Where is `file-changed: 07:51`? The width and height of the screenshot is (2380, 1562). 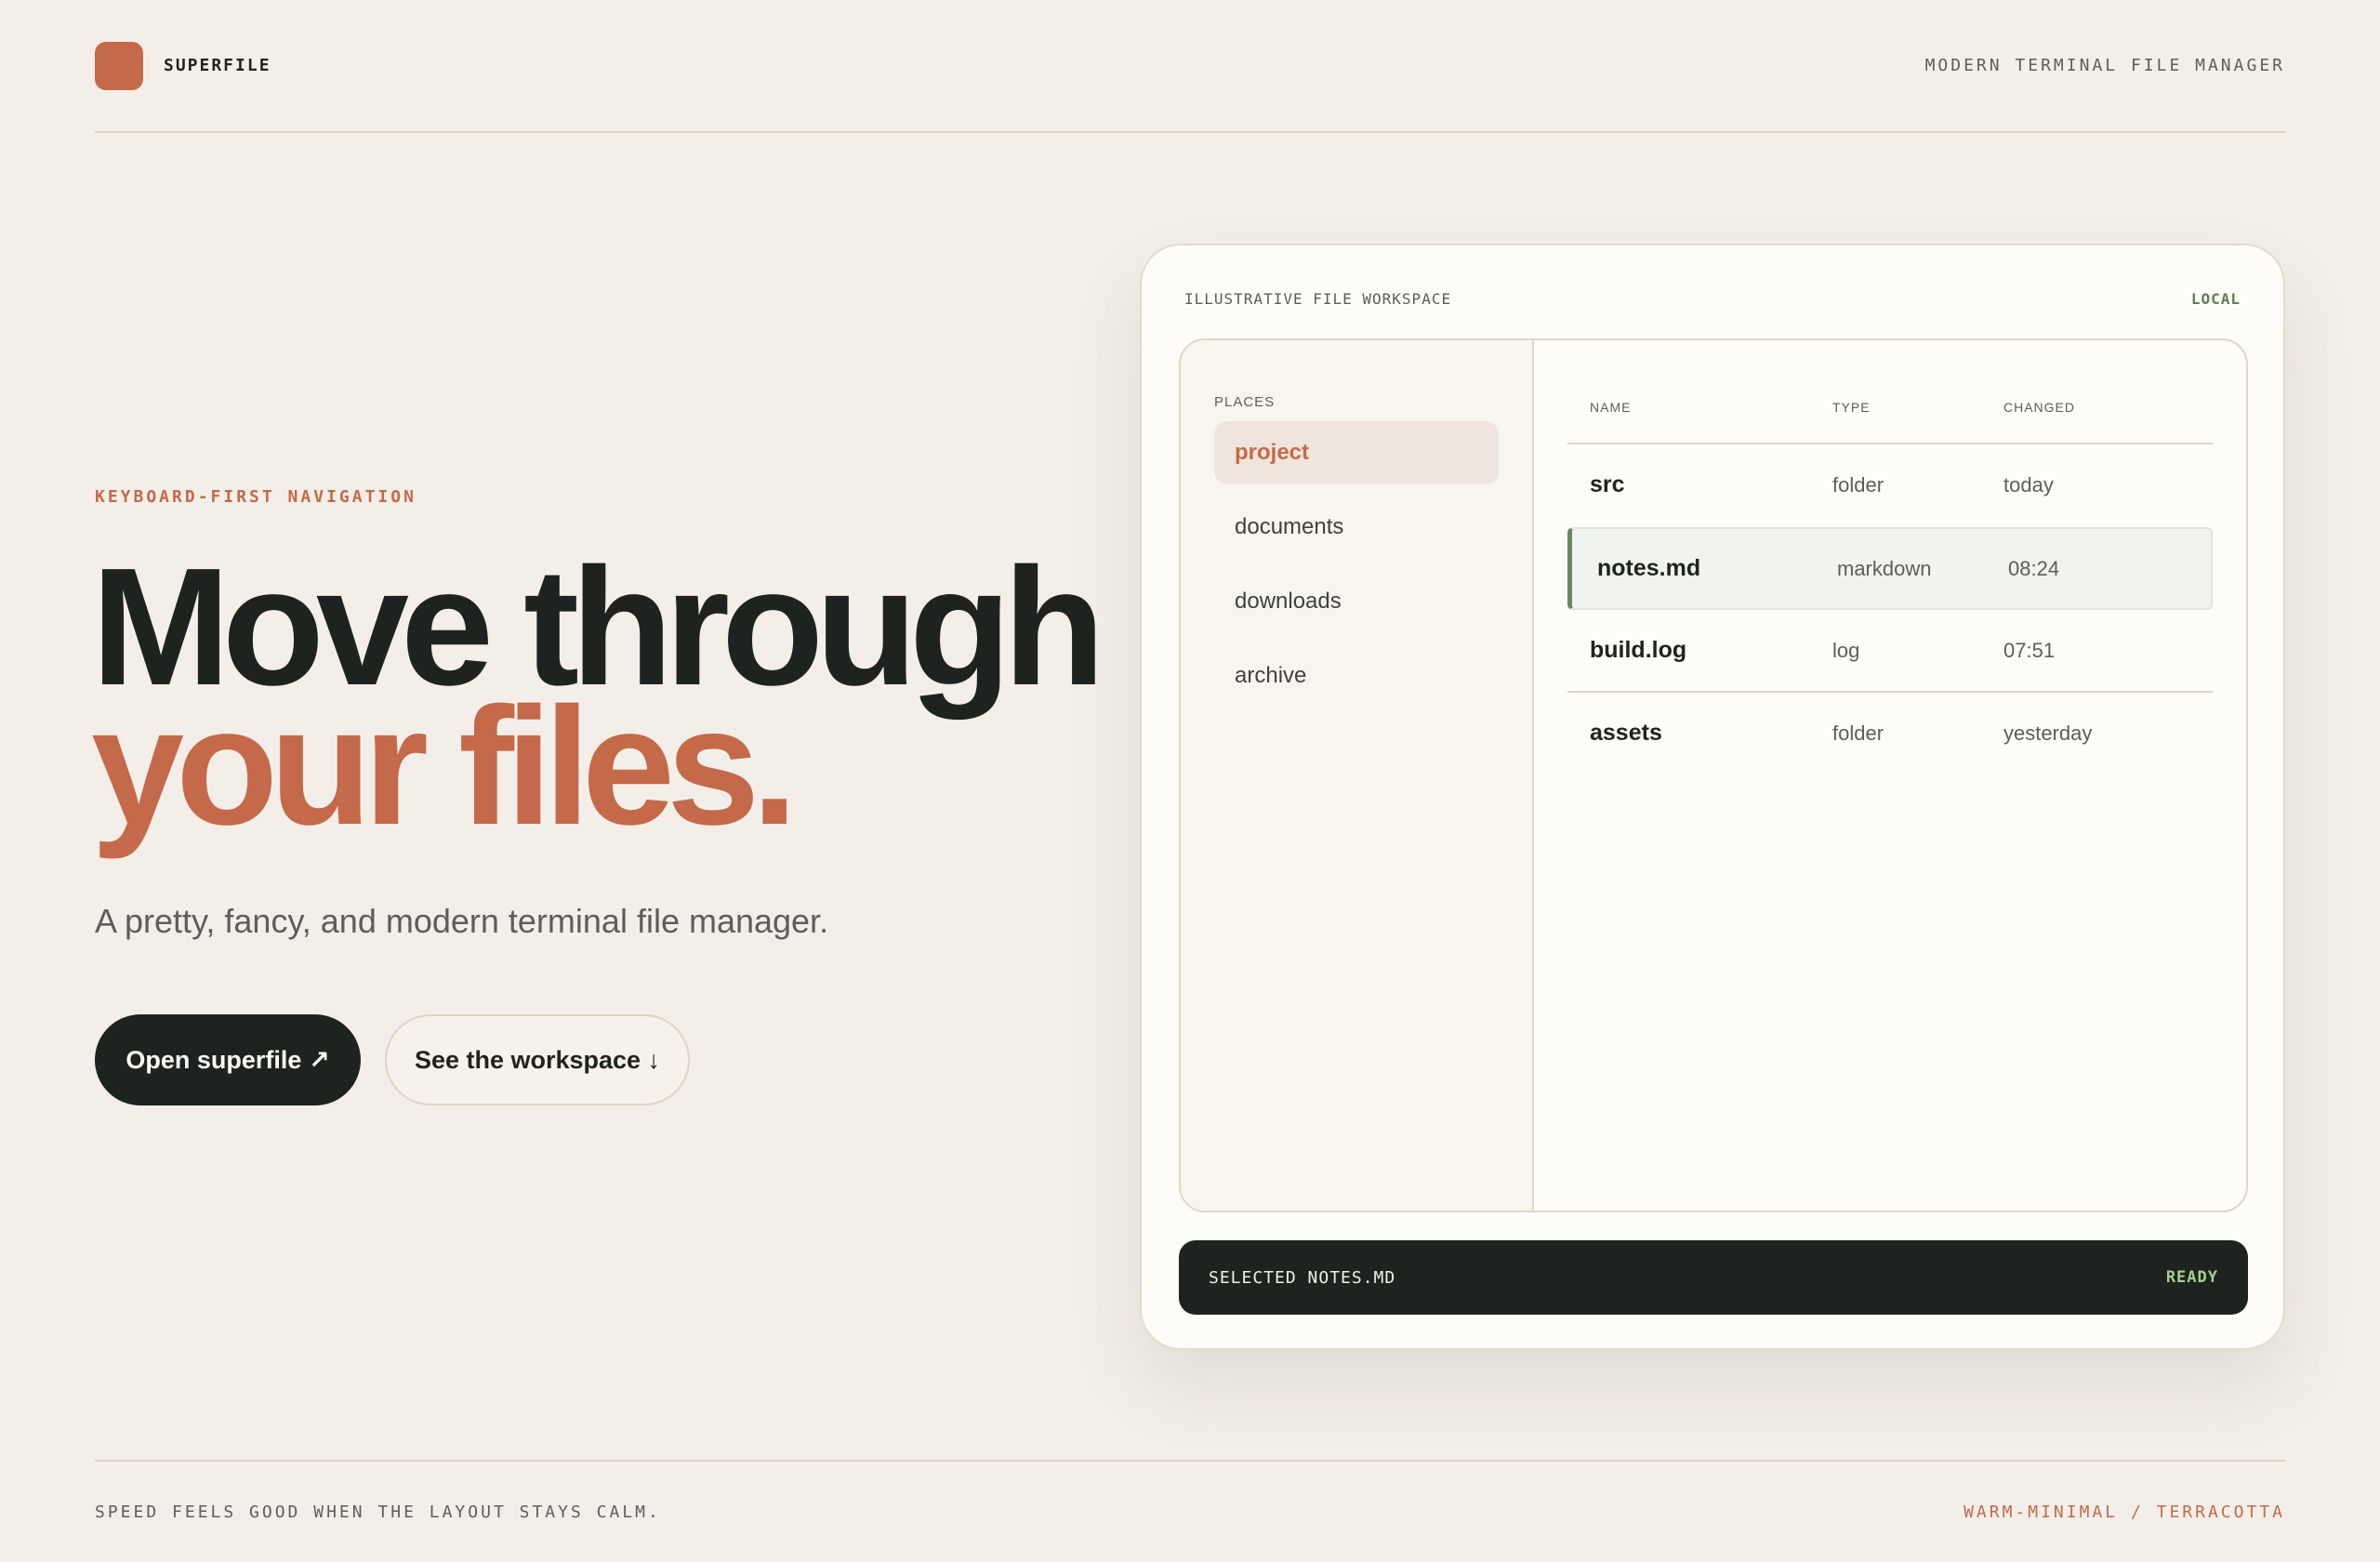 file-changed: 07:51 is located at coordinates (2029, 650).